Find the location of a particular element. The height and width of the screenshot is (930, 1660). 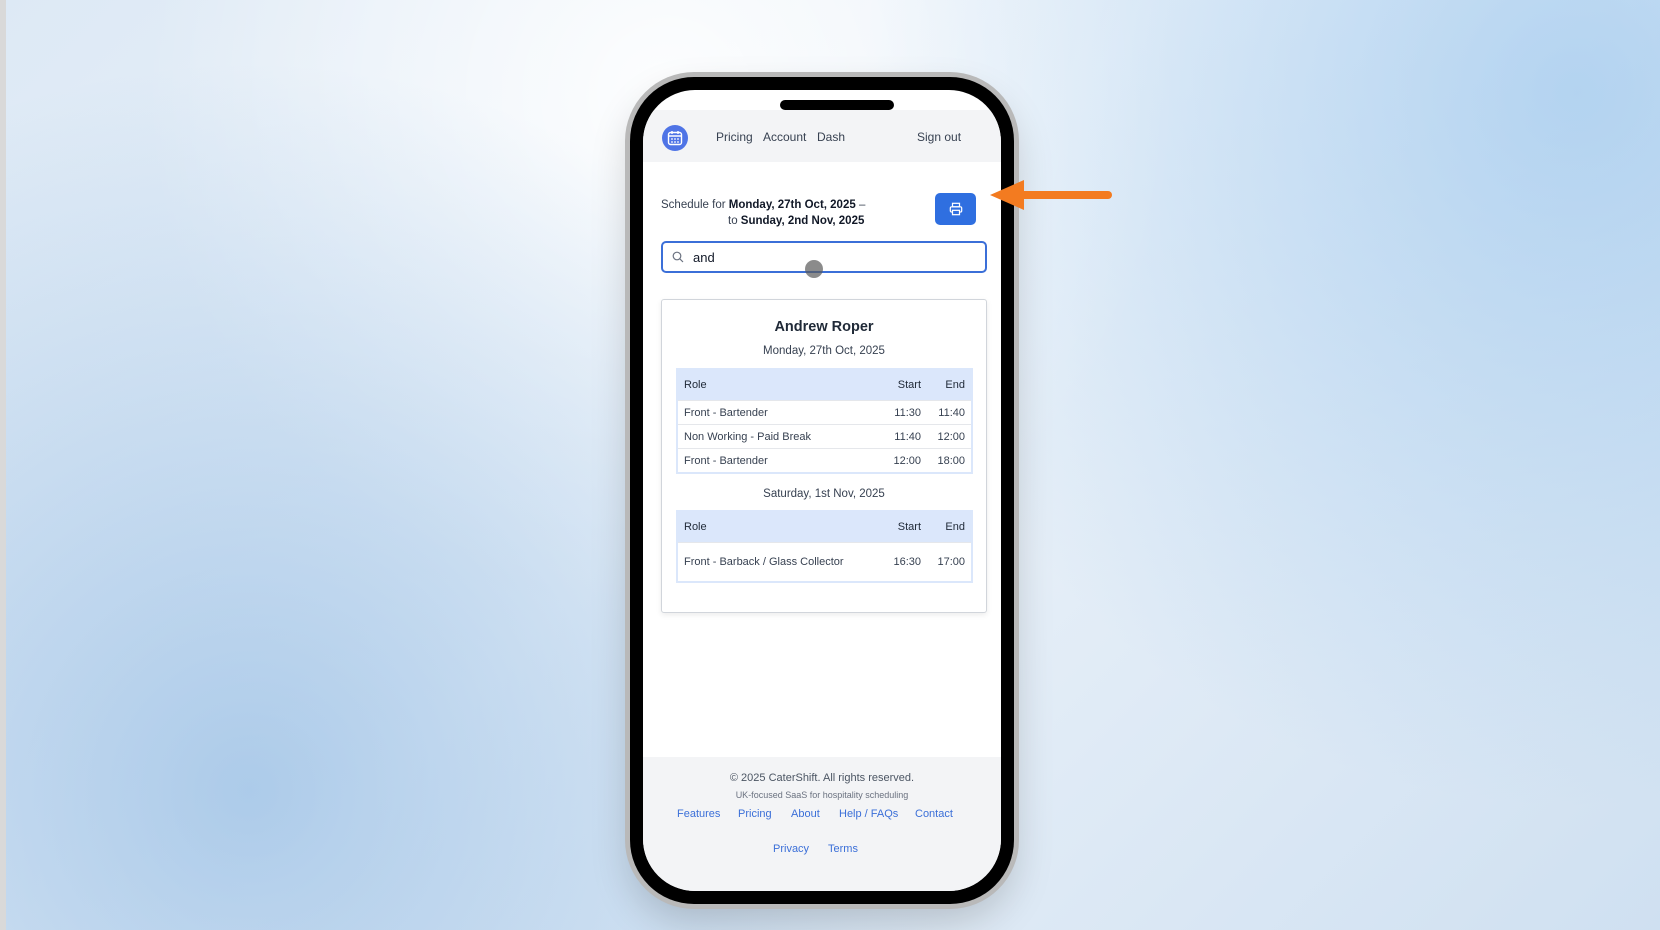

shift-start: 12:00 is located at coordinates (893, 460).